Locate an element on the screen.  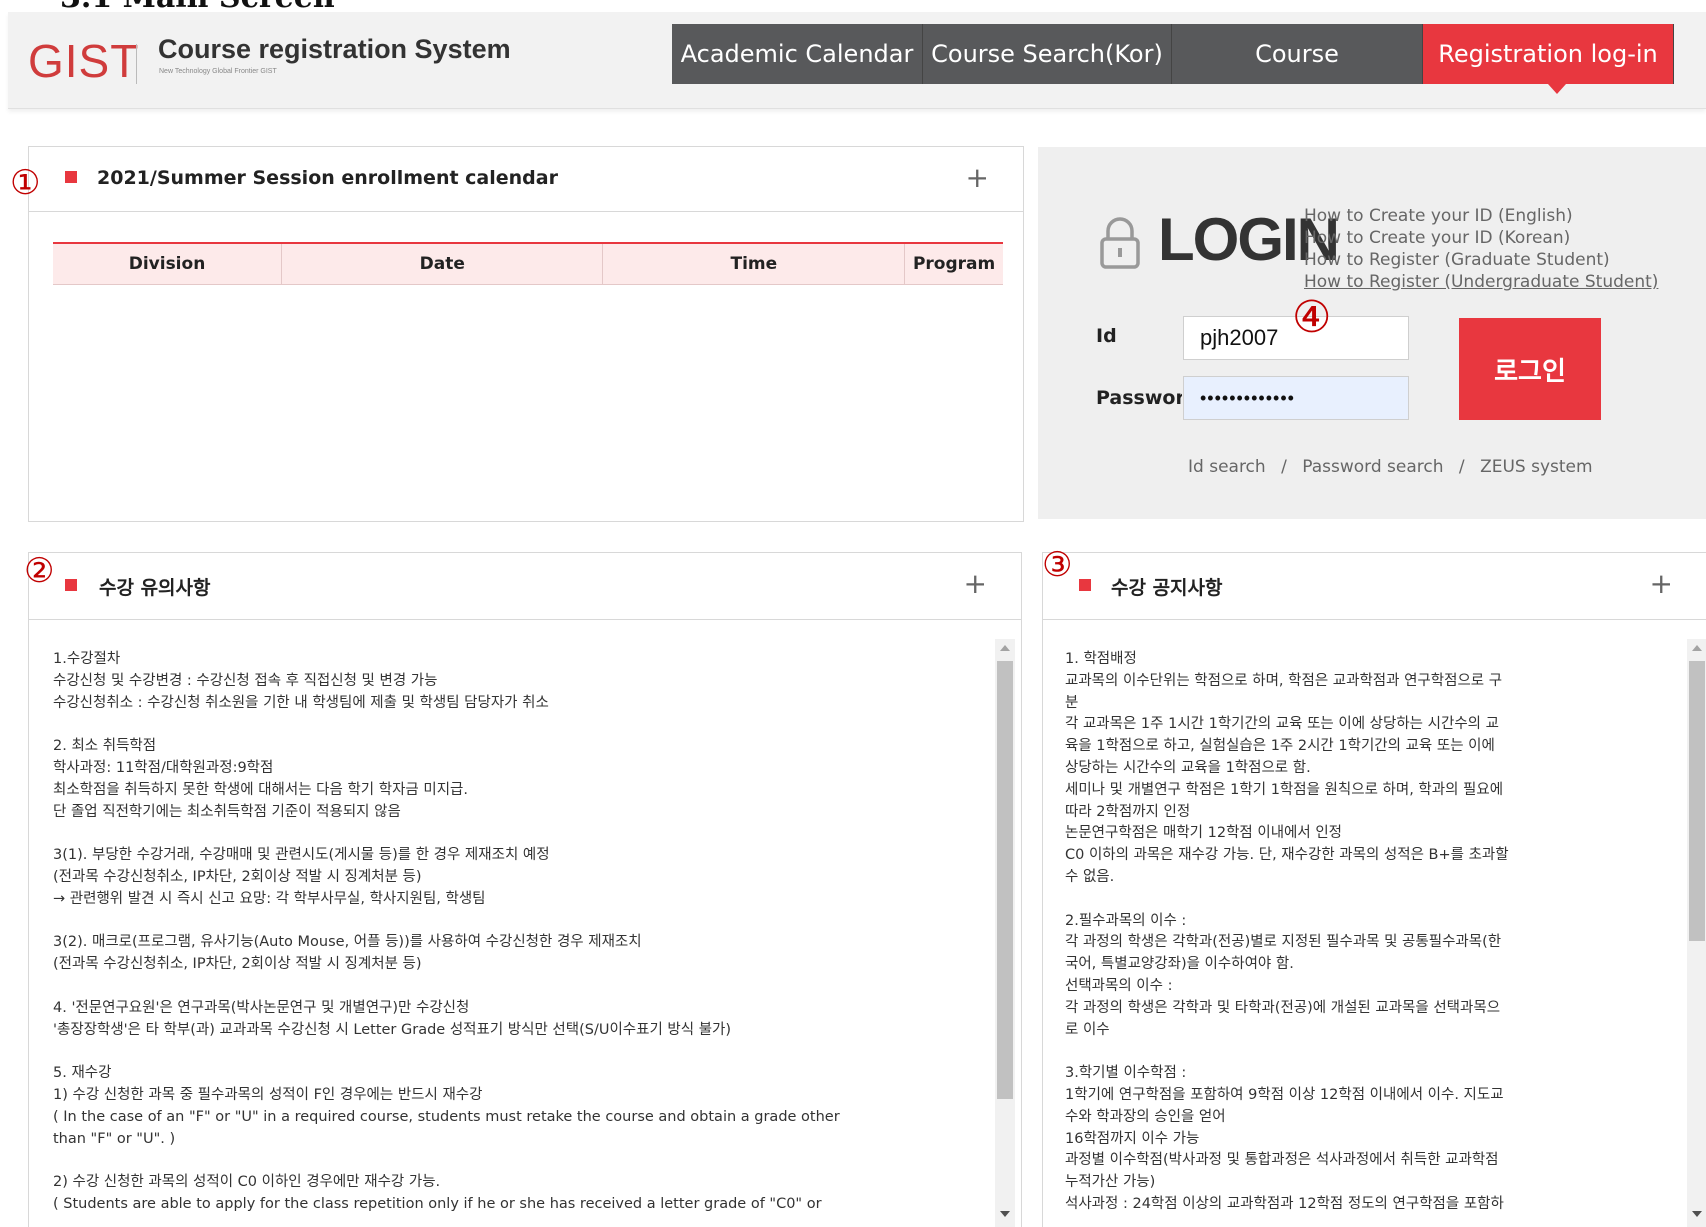
help-link-register-undergraduate: How to Register (Undergraduate Student) is located at coordinates (1481, 282).